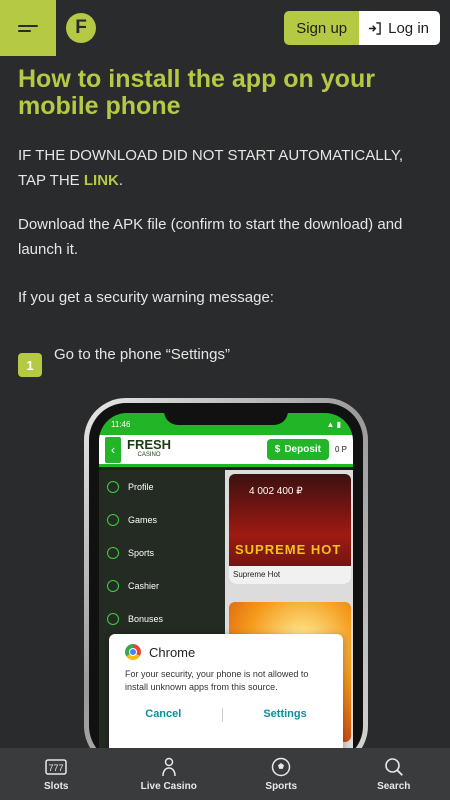 Image resolution: width=450 pixels, height=800 pixels. I want to click on search-icon, so click(393, 766).